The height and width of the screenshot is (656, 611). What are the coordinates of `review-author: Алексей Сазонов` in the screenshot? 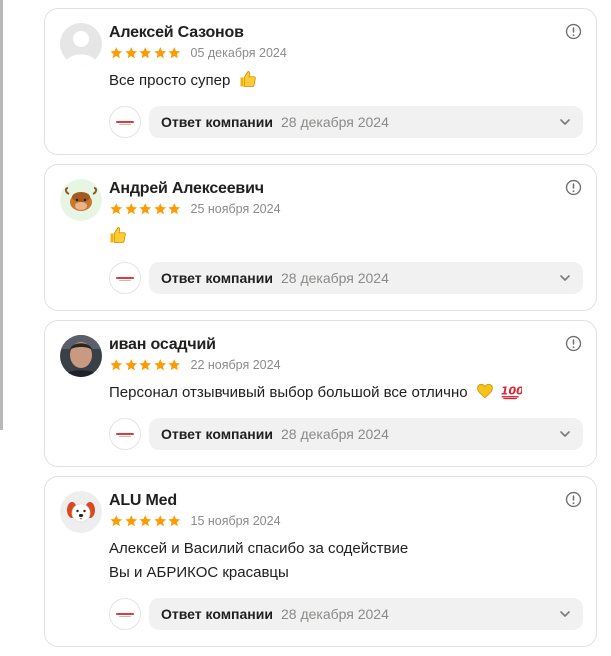 It's located at (176, 33).